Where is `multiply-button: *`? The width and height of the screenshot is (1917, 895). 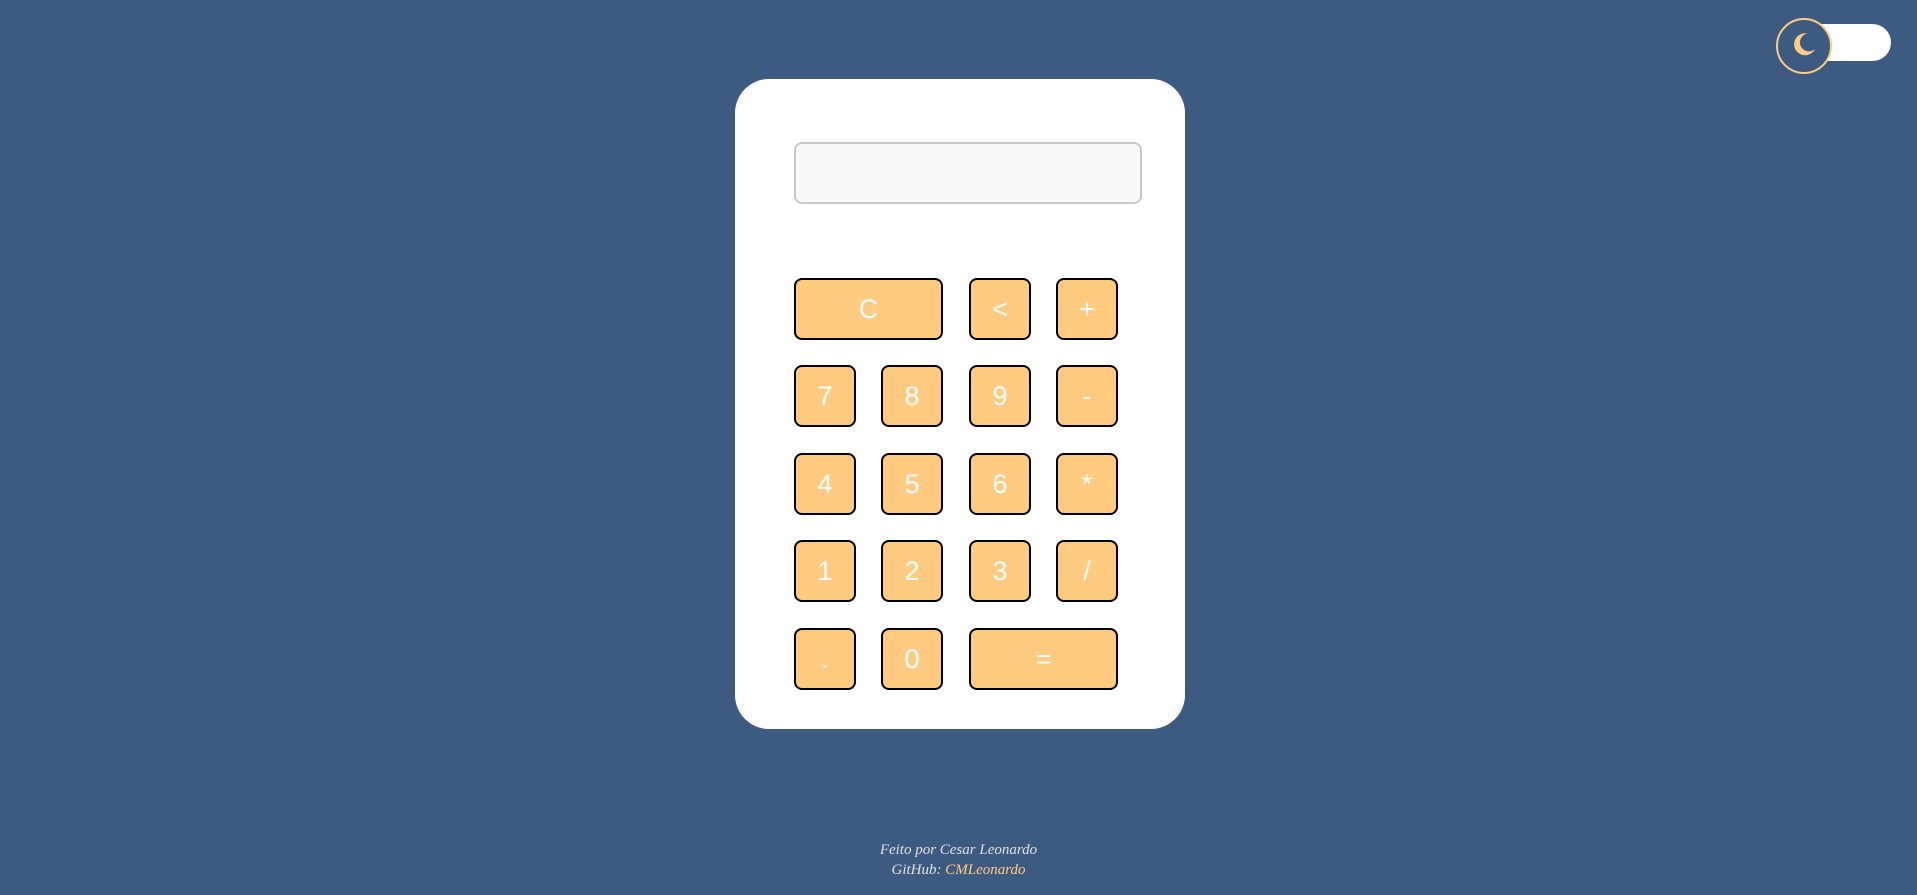 multiply-button: * is located at coordinates (1087, 484).